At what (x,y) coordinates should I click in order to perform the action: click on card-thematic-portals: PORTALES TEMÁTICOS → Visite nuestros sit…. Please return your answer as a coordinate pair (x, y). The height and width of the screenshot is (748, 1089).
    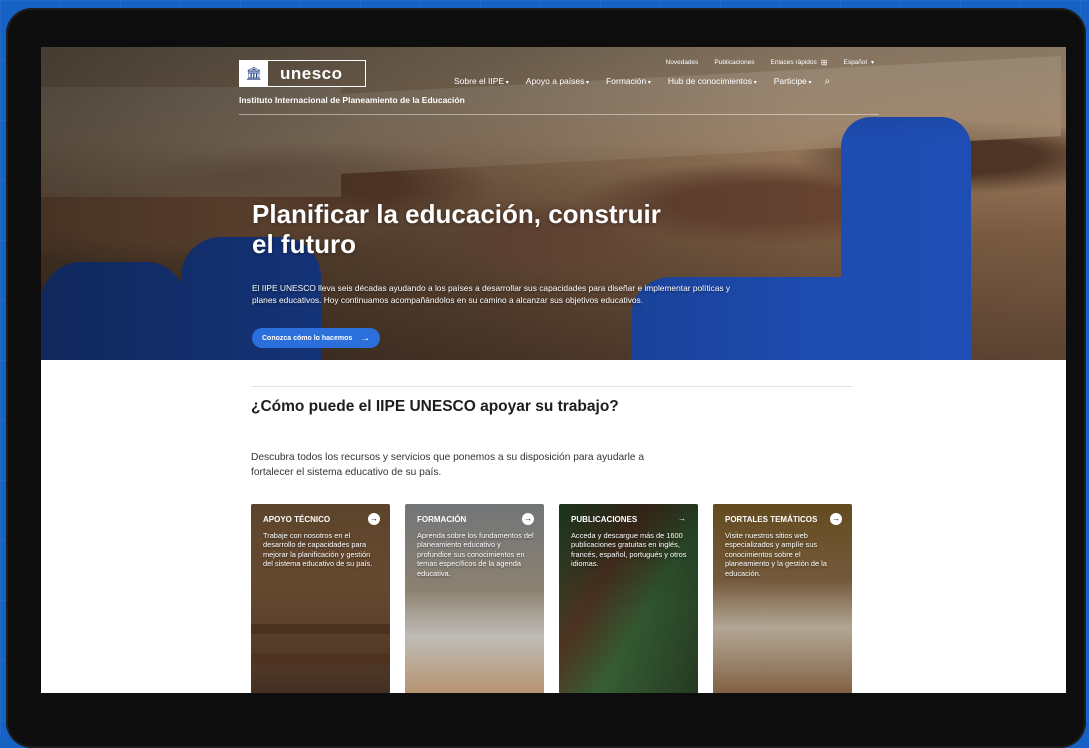
    Looking at the image, I should click on (782, 598).